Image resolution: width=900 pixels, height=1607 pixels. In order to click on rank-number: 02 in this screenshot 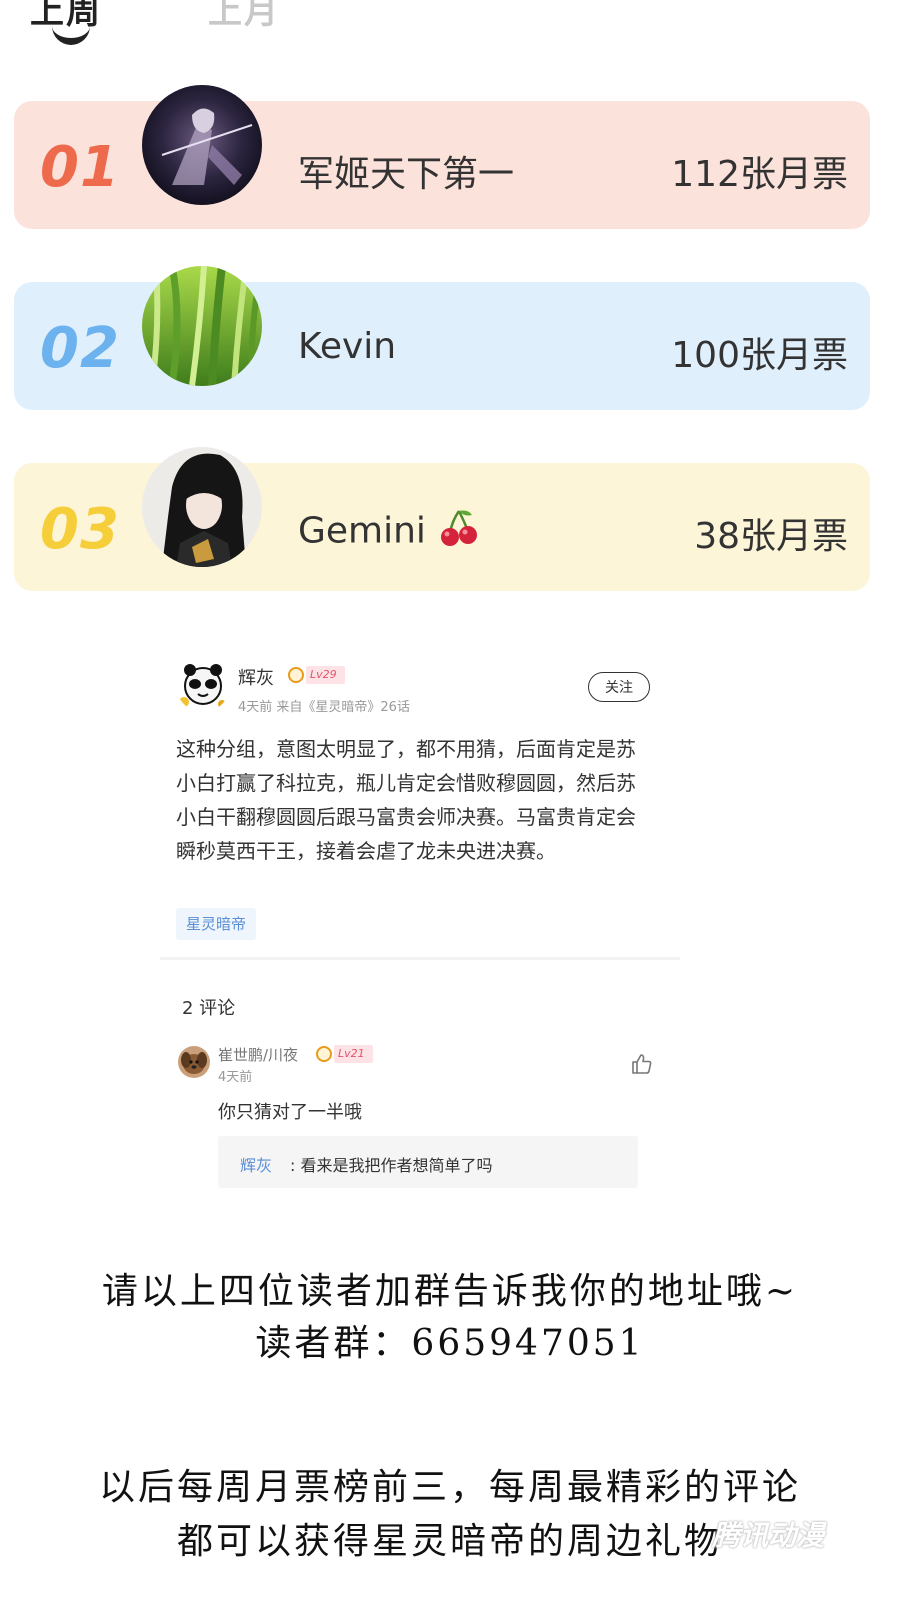, I will do `click(80, 348)`.